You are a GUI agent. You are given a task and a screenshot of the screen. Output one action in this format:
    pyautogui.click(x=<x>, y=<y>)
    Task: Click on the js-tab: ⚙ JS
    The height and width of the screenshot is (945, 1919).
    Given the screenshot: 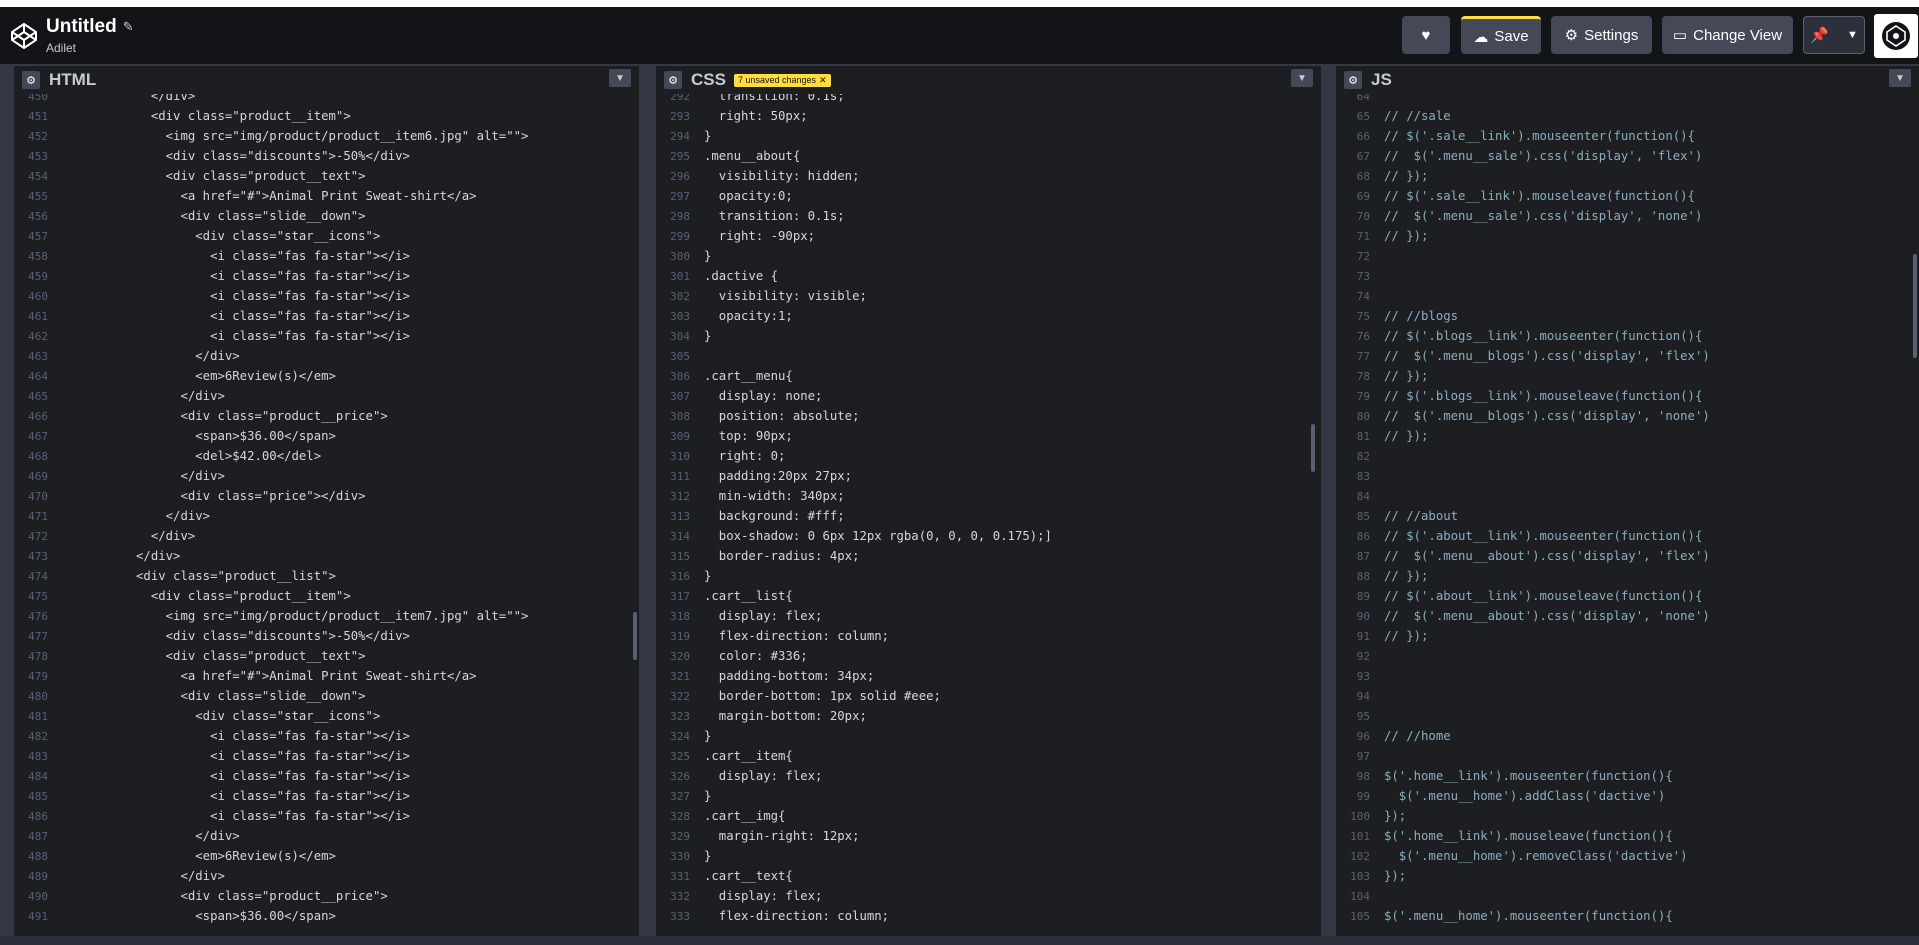 What is the action you would take?
    pyautogui.click(x=1627, y=79)
    